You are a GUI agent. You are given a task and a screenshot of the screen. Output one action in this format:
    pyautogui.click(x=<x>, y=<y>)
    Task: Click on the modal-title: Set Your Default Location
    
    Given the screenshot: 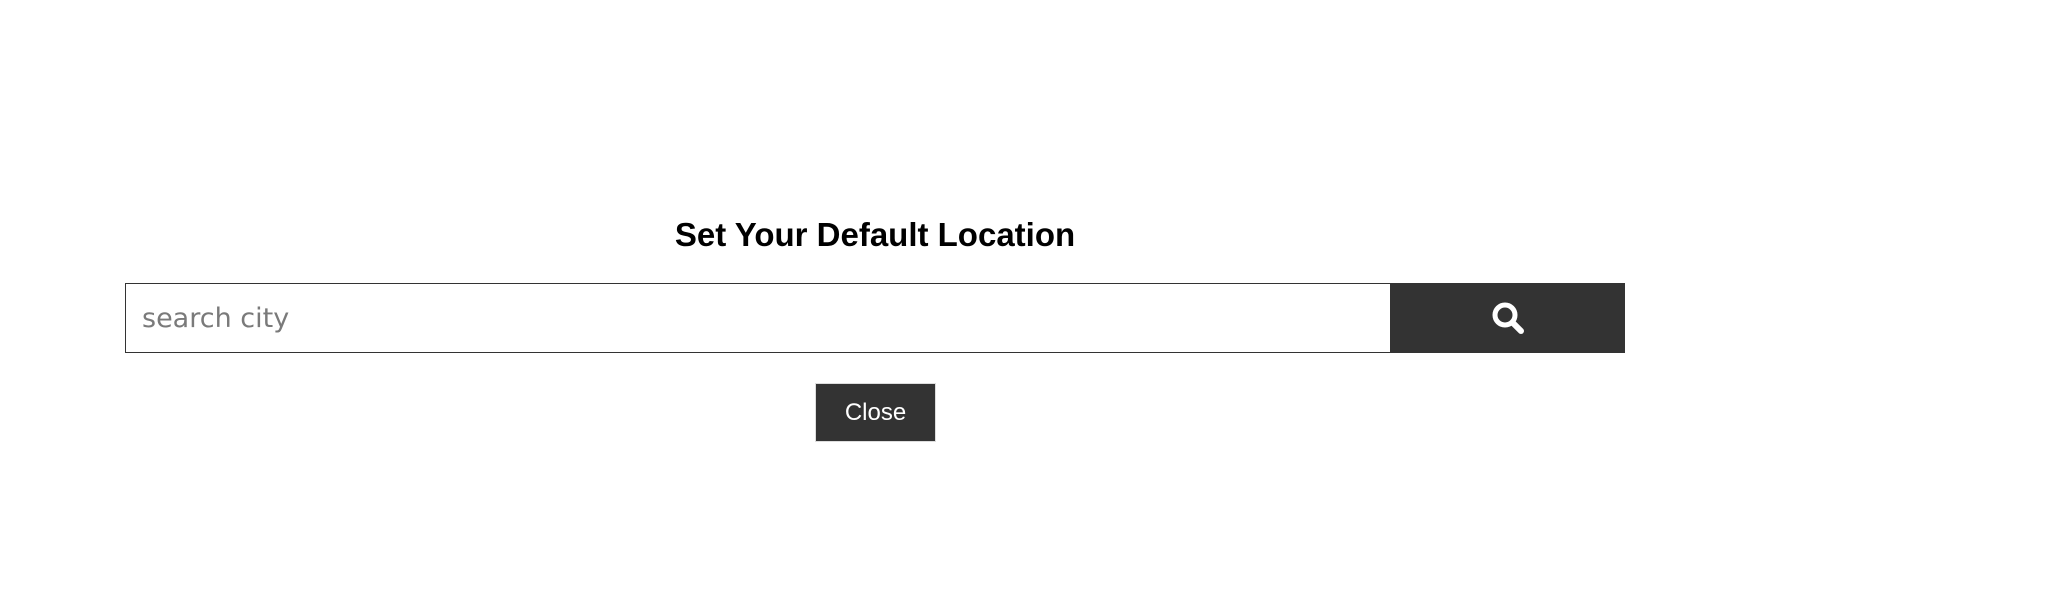 What is the action you would take?
    pyautogui.click(x=875, y=234)
    